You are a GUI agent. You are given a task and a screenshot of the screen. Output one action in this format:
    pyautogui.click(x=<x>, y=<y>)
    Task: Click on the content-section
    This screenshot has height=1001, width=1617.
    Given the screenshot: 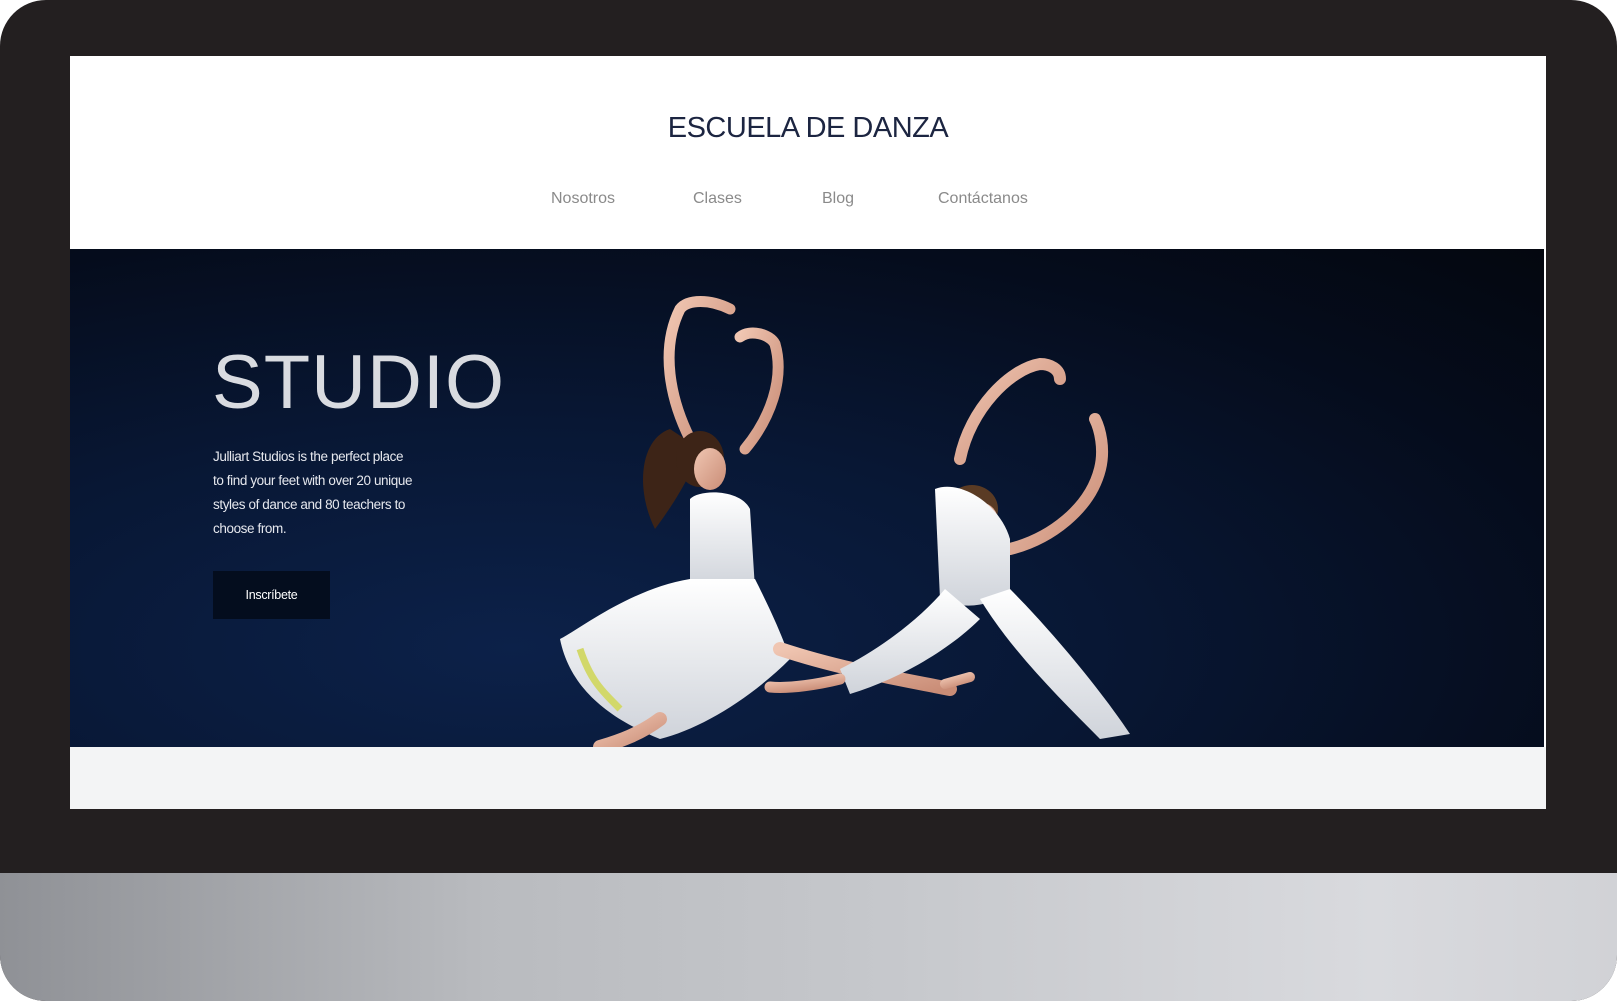 What is the action you would take?
    pyautogui.click(x=808, y=778)
    